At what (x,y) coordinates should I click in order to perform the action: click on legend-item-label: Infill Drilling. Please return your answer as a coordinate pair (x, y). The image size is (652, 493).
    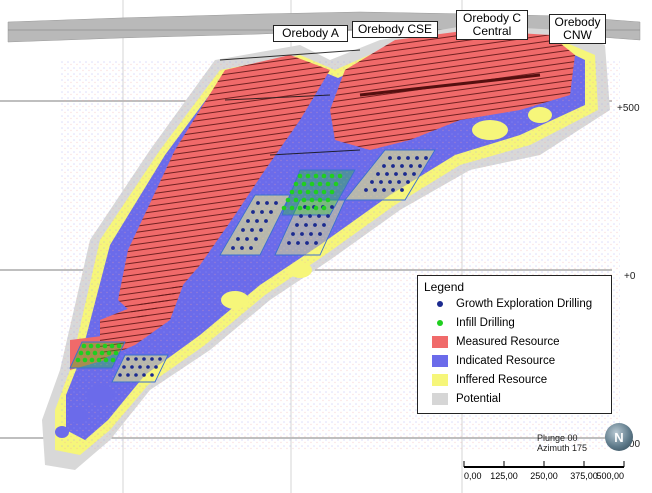
    Looking at the image, I should click on (485, 323).